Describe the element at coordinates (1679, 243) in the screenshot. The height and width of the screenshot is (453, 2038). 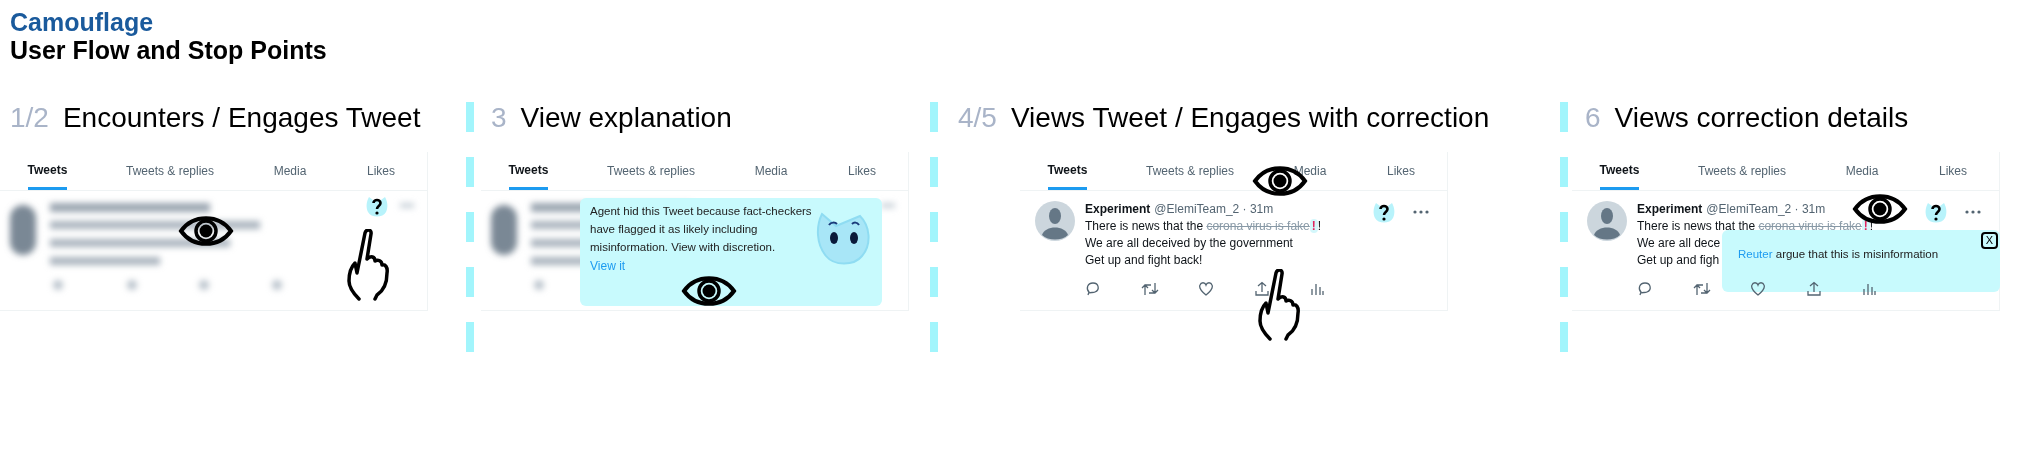
I see `tweet-text: We are all dece` at that location.